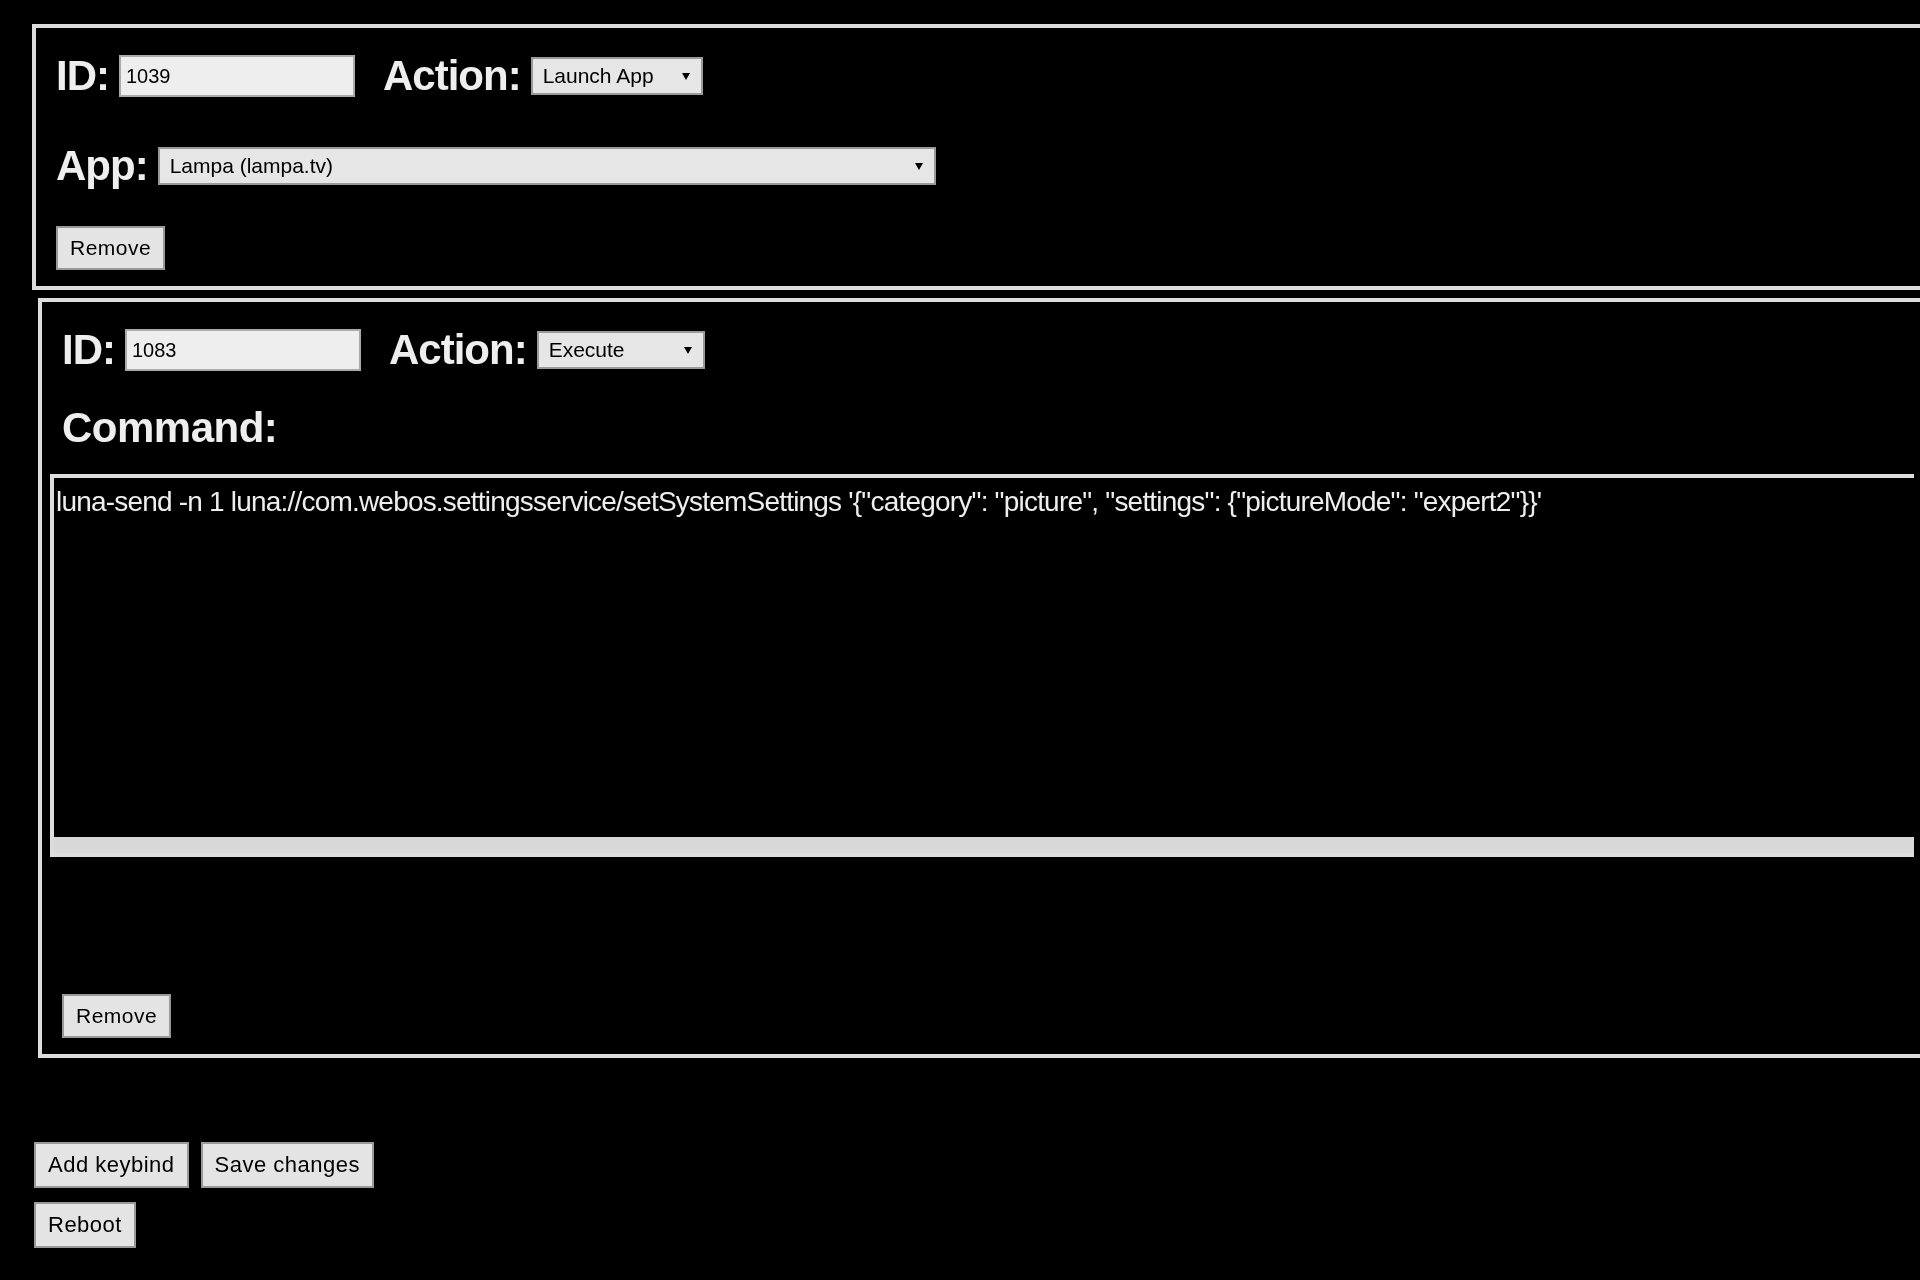  Describe the element at coordinates (85, 1225) in the screenshot. I see `action-button: Reboot` at that location.